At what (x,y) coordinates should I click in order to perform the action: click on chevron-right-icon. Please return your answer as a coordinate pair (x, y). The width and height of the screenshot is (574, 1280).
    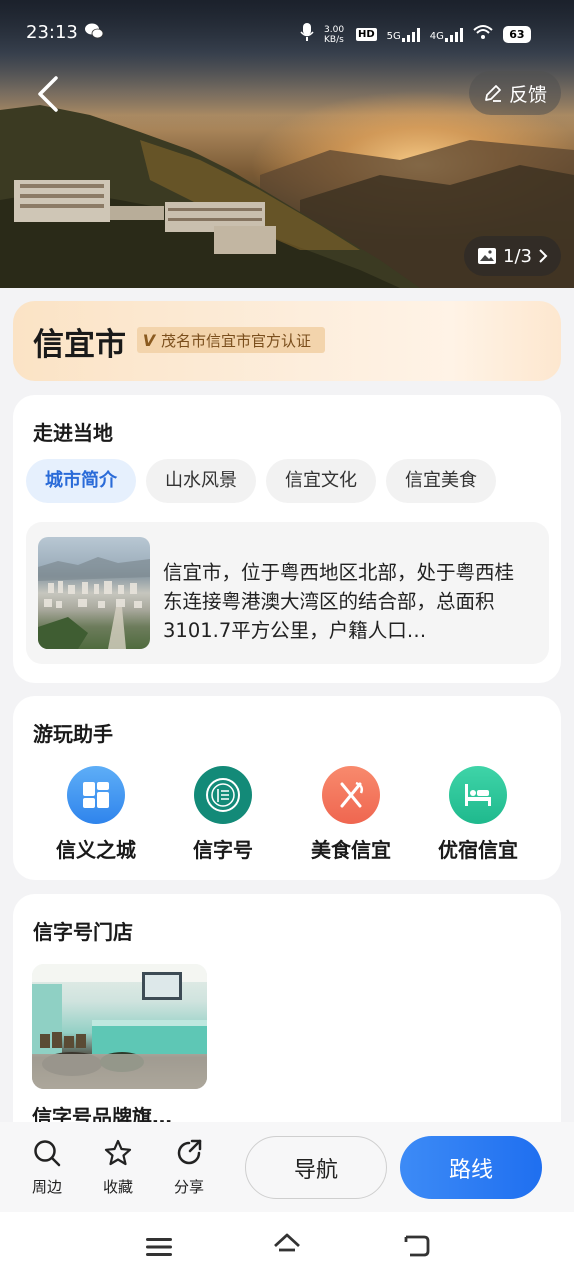
    Looking at the image, I should click on (543, 256).